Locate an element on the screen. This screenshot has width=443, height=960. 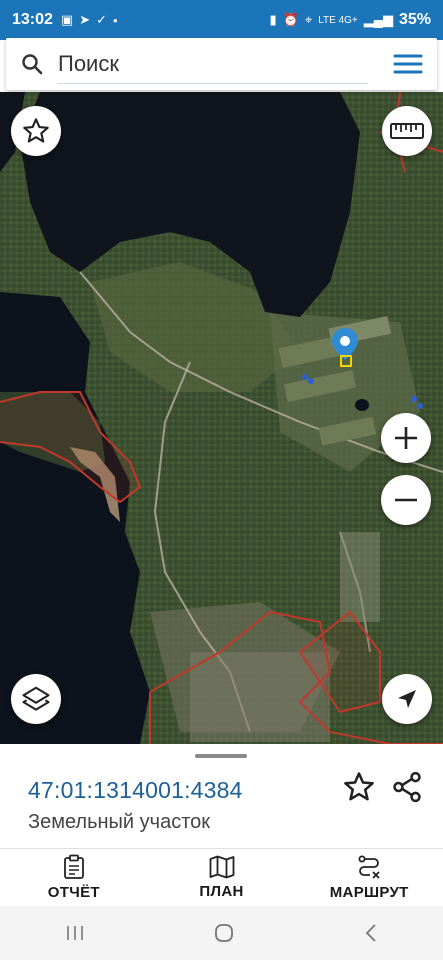
plan-tab: ПЛАН is located at coordinates (222, 877).